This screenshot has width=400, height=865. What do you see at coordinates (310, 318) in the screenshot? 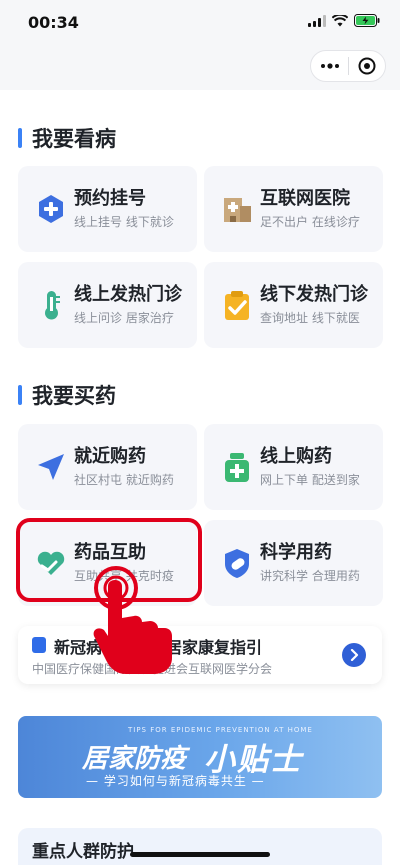
I see `card-subtitle: 查询地址 线下就医` at bounding box center [310, 318].